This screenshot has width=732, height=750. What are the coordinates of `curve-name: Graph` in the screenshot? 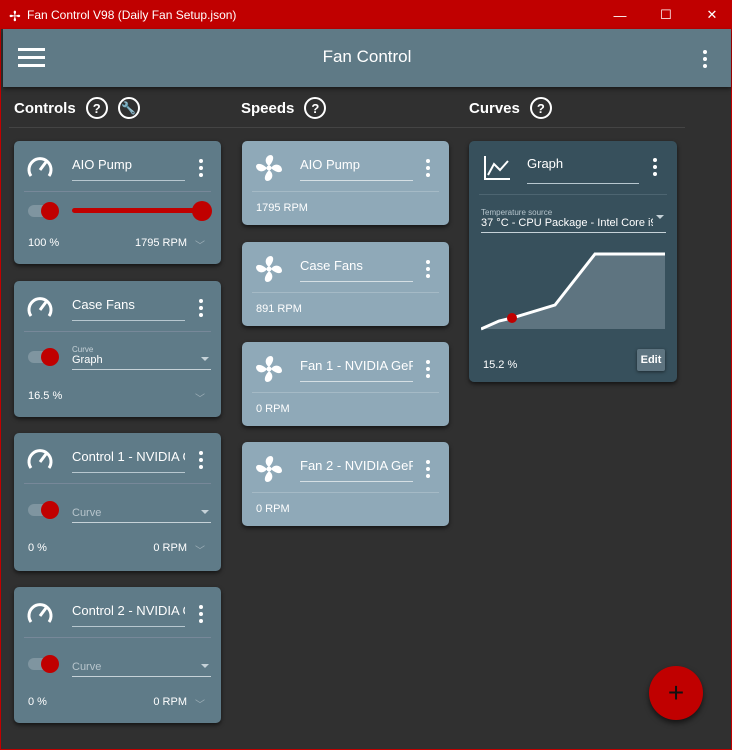 It's located at (583, 170).